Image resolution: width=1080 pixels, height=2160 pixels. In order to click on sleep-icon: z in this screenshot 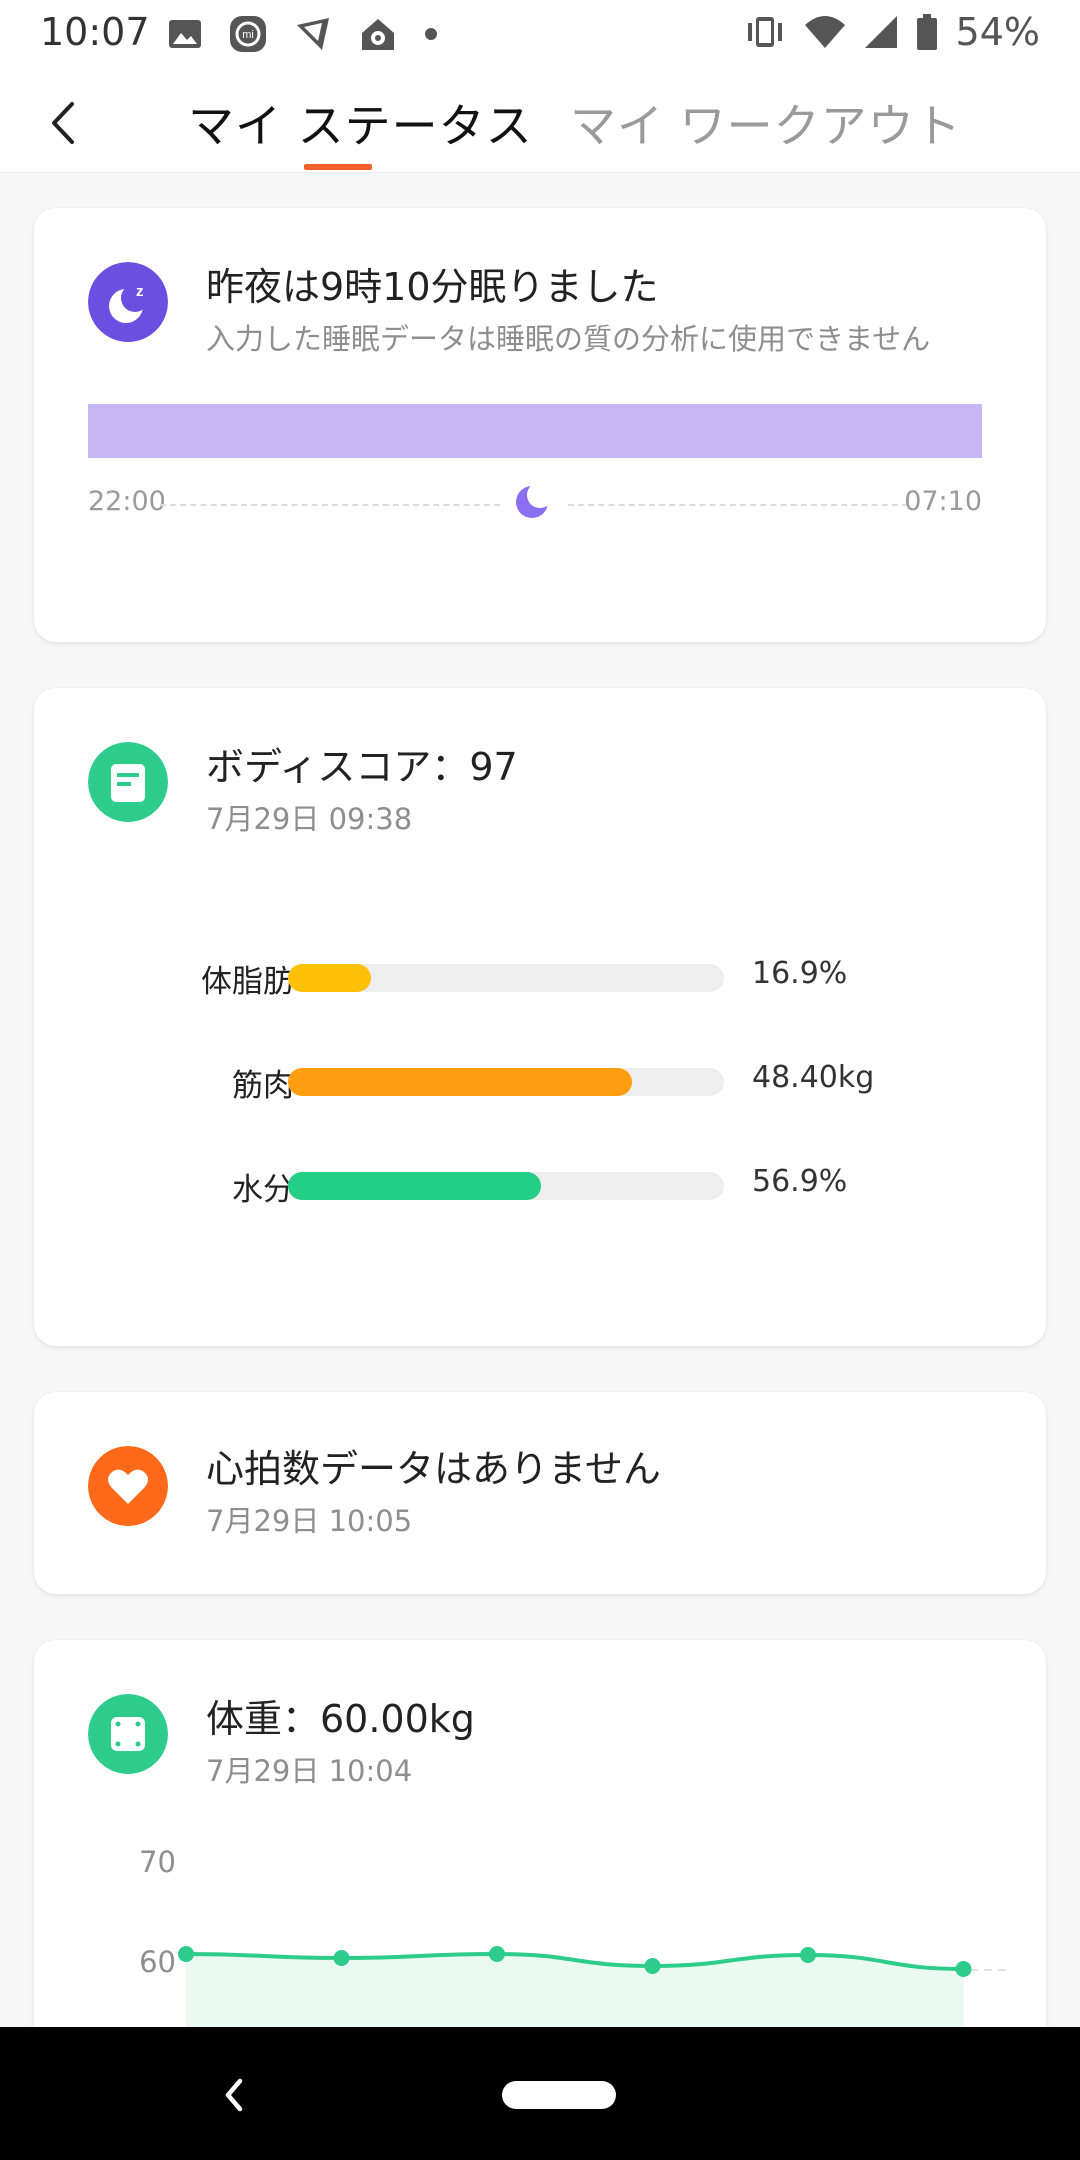, I will do `click(128, 302)`.